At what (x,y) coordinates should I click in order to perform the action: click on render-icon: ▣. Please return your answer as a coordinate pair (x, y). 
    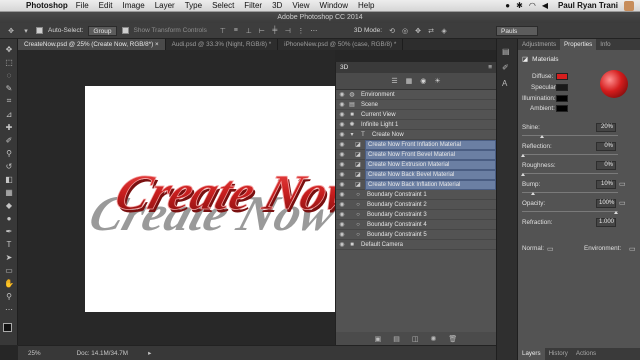
    Looking at the image, I should click on (378, 339).